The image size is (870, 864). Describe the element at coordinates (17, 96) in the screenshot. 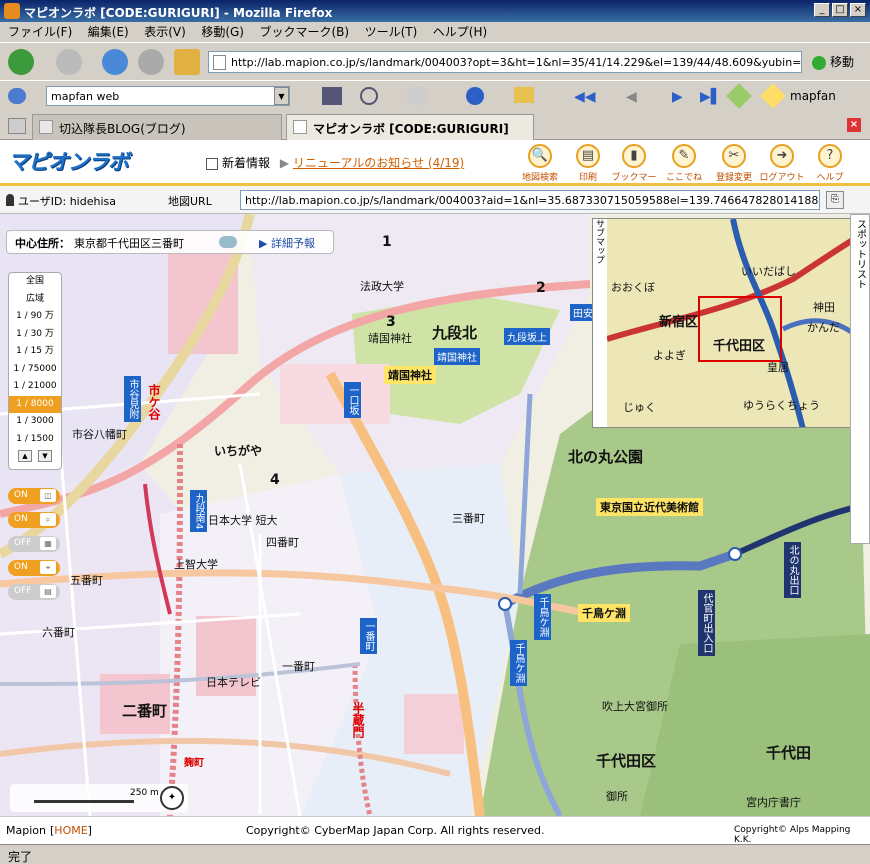

I see `google-icon` at that location.